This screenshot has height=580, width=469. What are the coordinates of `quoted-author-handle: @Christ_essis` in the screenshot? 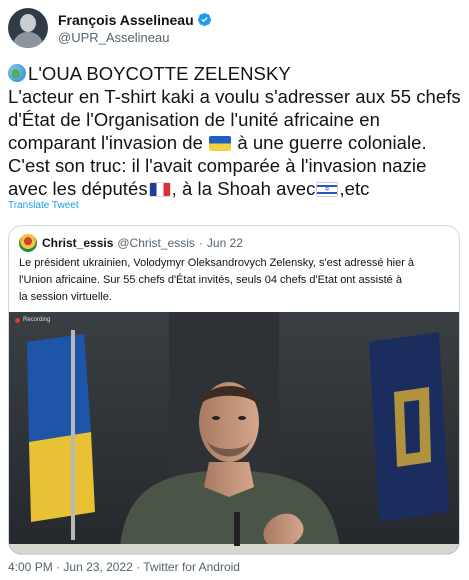 It's located at (156, 243).